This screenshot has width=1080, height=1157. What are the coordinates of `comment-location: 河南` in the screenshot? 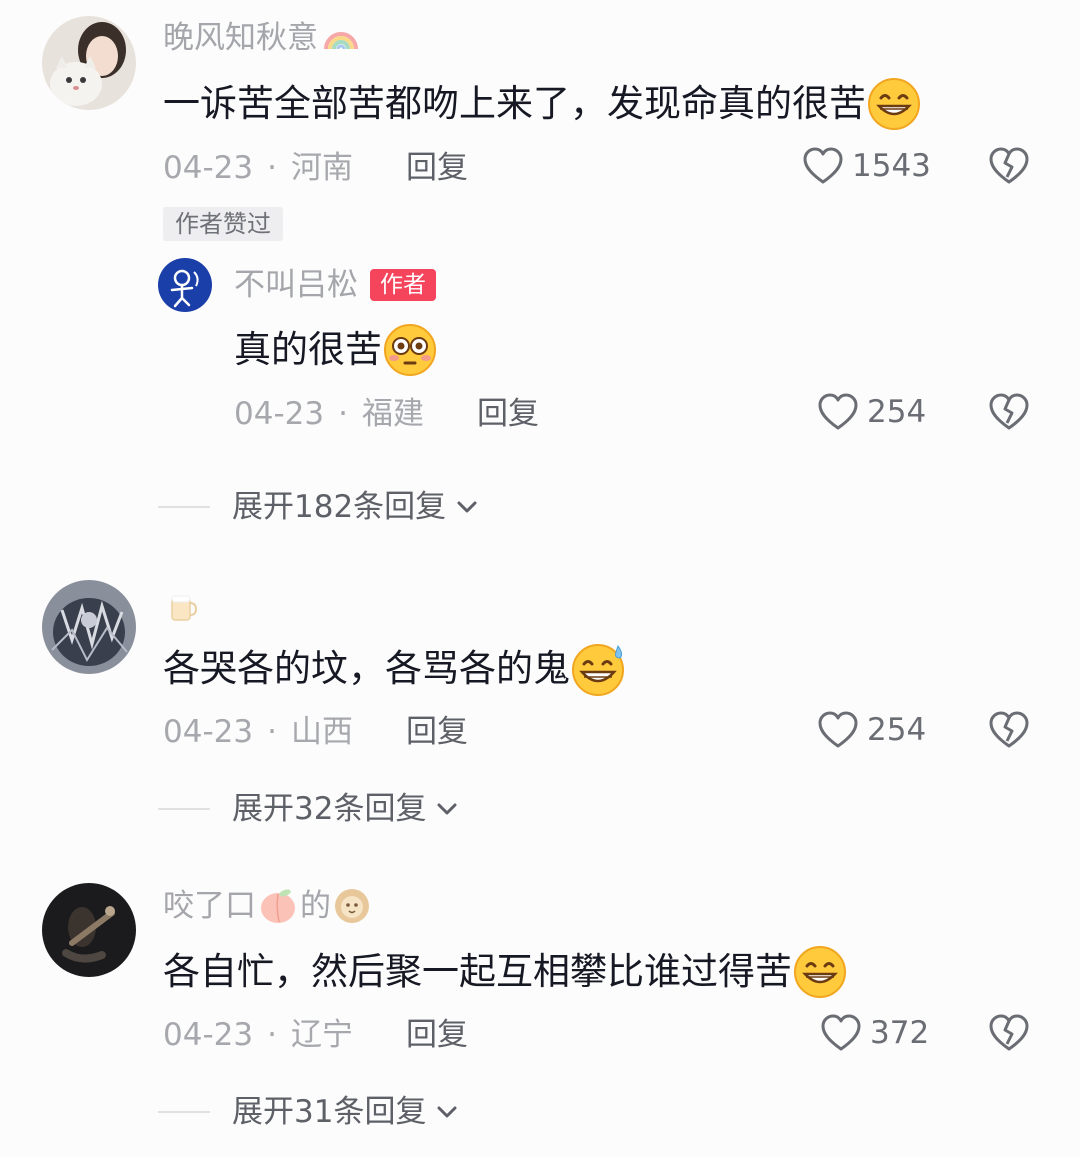 It's located at (321, 168).